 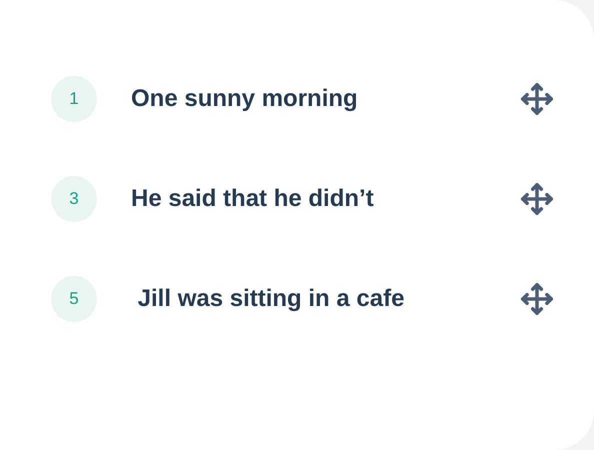 What do you see at coordinates (74, 199) in the screenshot?
I see `step-number: 3` at bounding box center [74, 199].